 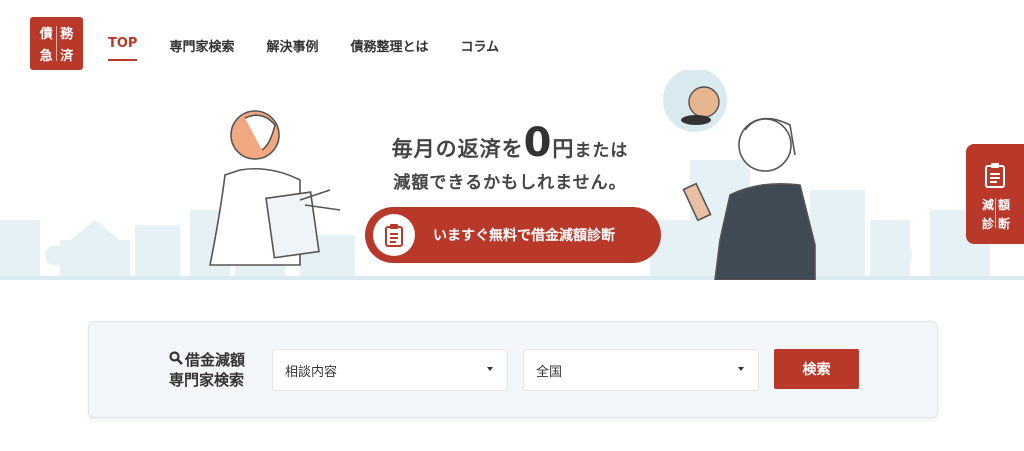 What do you see at coordinates (46, 34) in the screenshot?
I see `logo-char: 債` at bounding box center [46, 34].